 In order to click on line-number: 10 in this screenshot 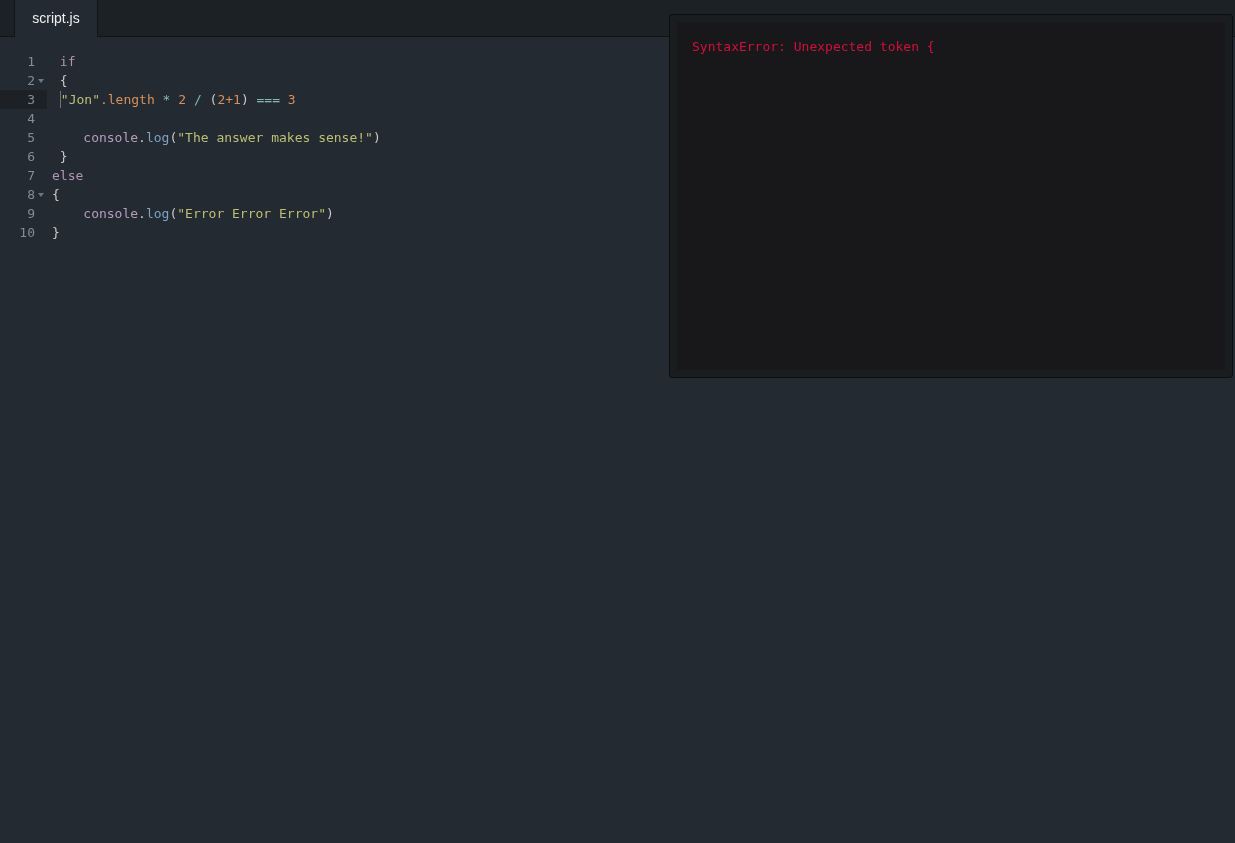, I will do `click(27, 233)`.